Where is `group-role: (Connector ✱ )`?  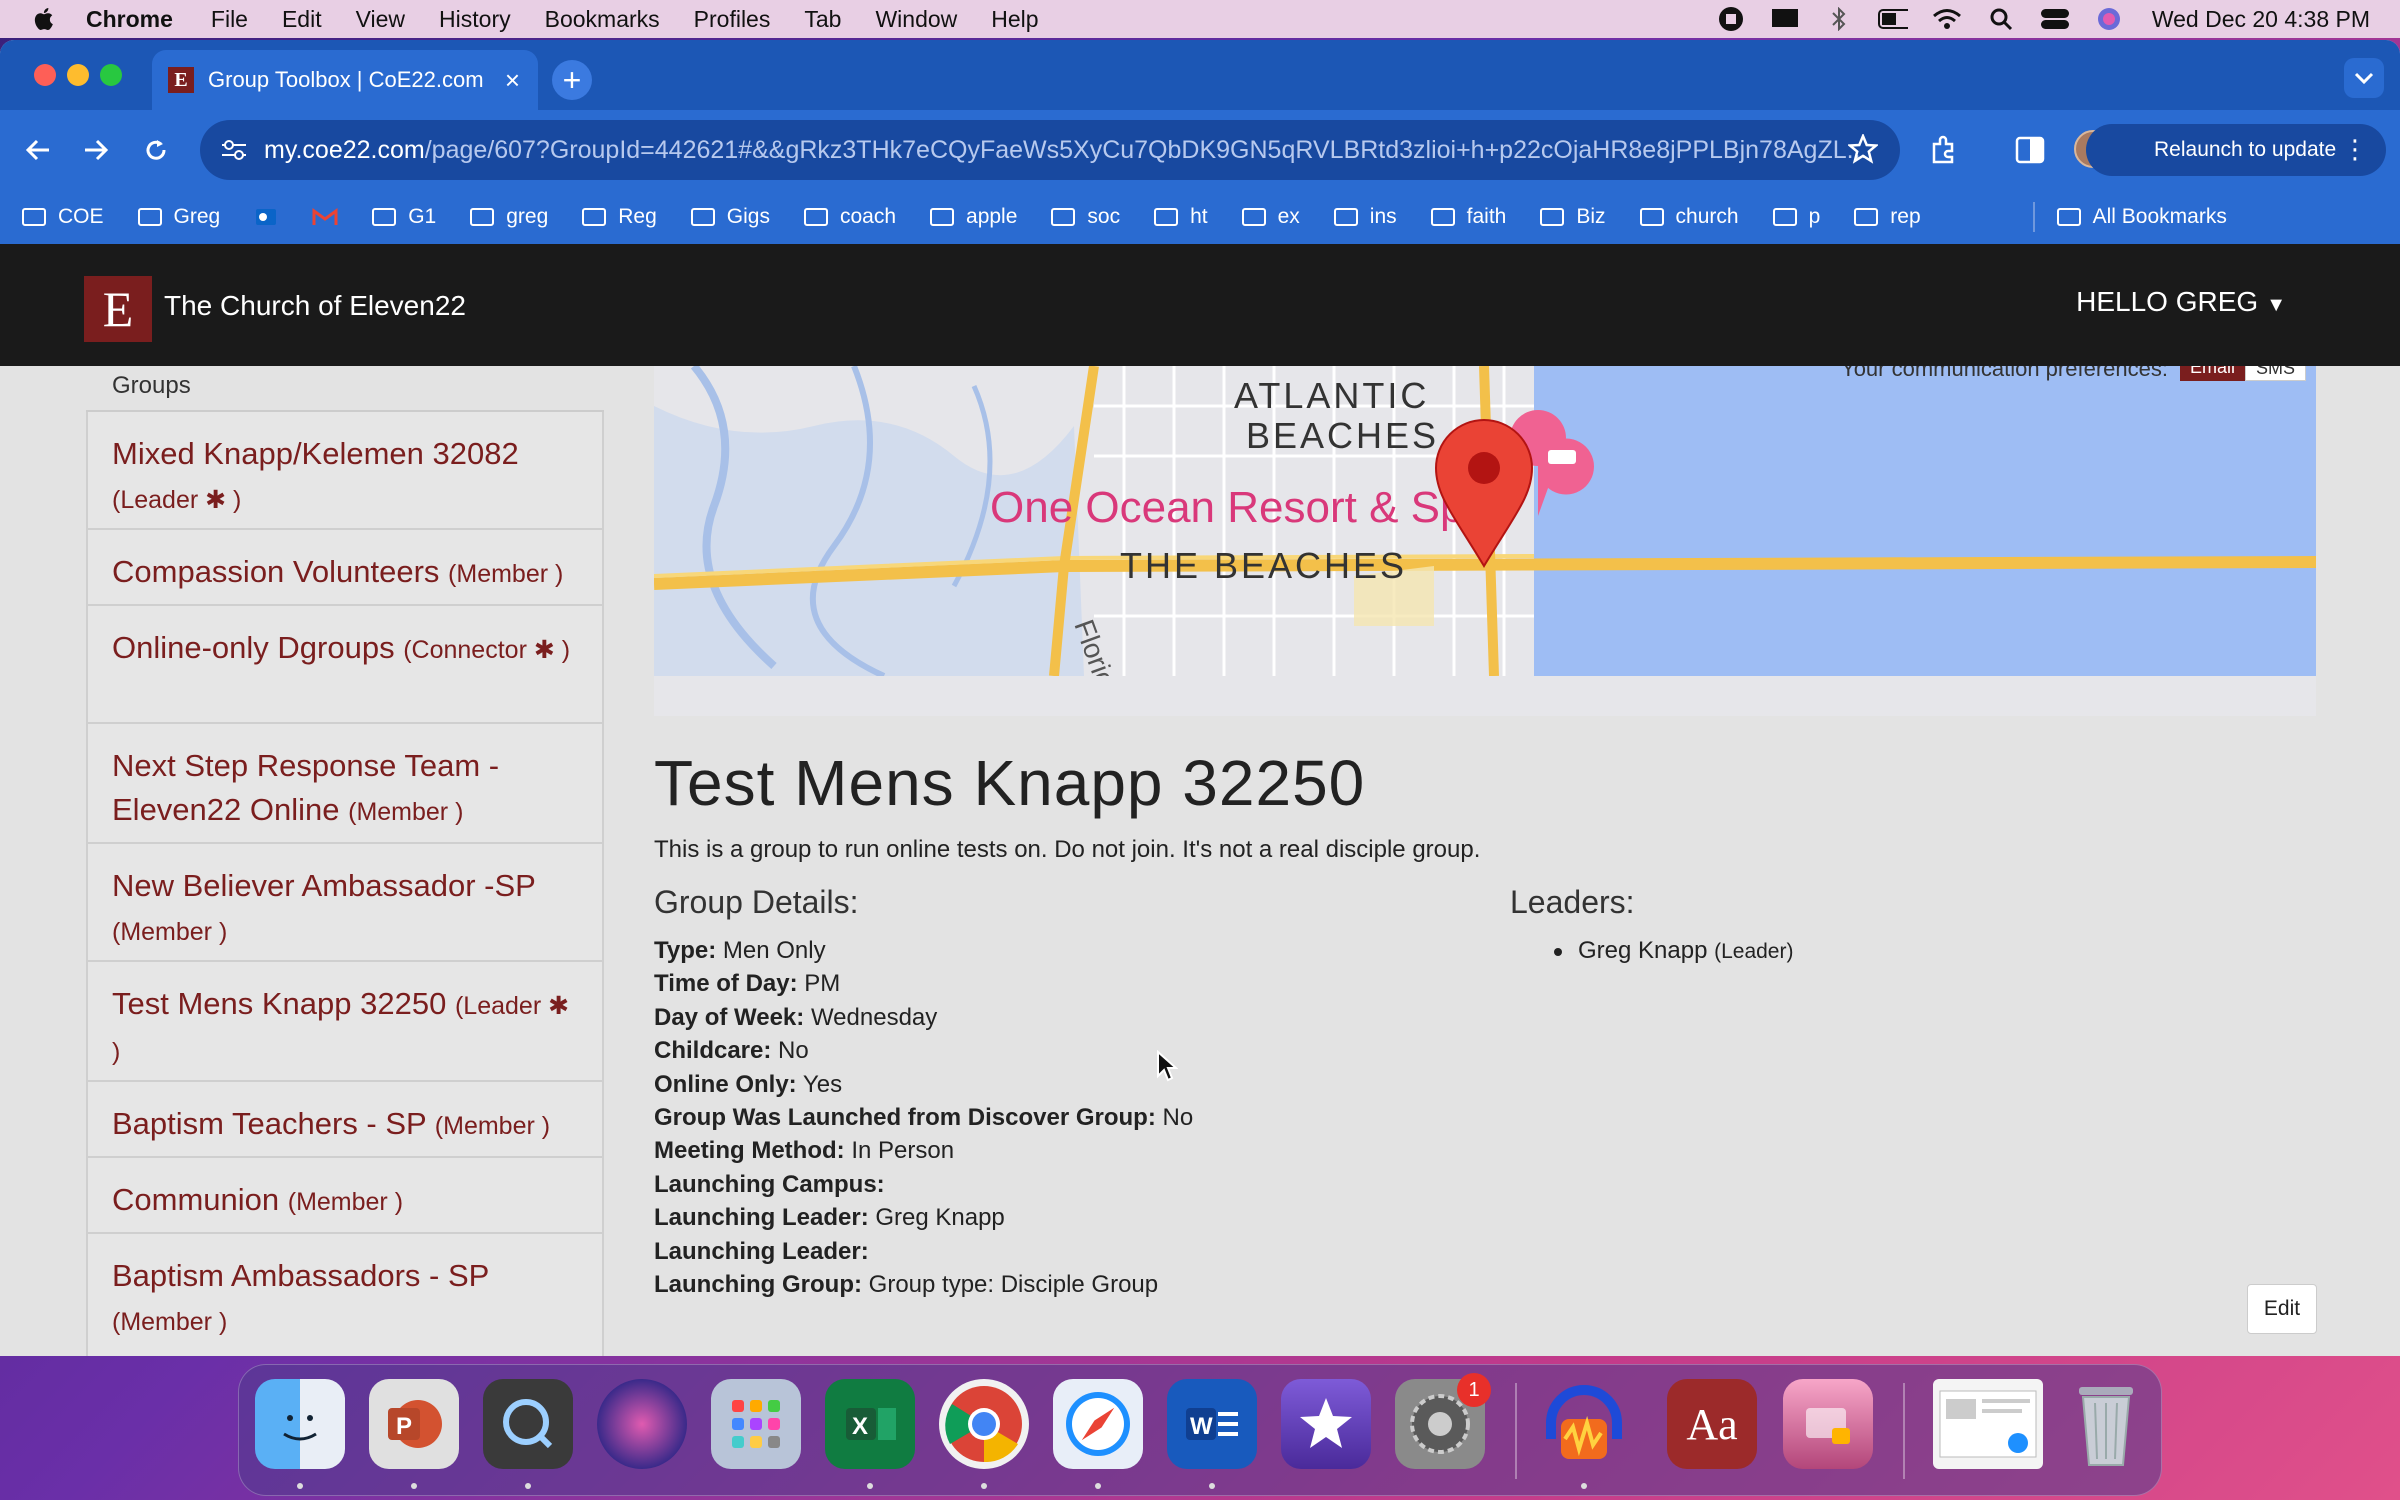 group-role: (Connector ✱ ) is located at coordinates (487, 650).